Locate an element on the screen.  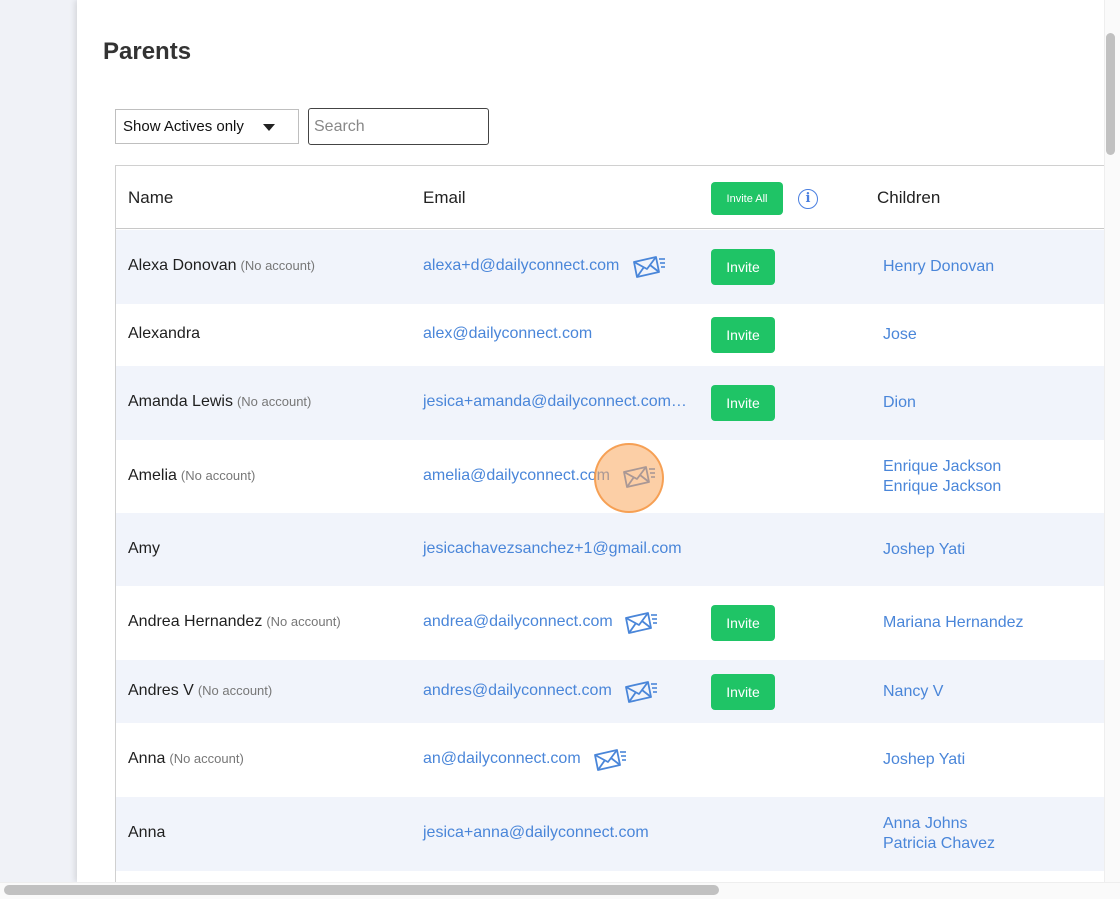
vertical-scrollbar-thumb is located at coordinates (1110, 94).